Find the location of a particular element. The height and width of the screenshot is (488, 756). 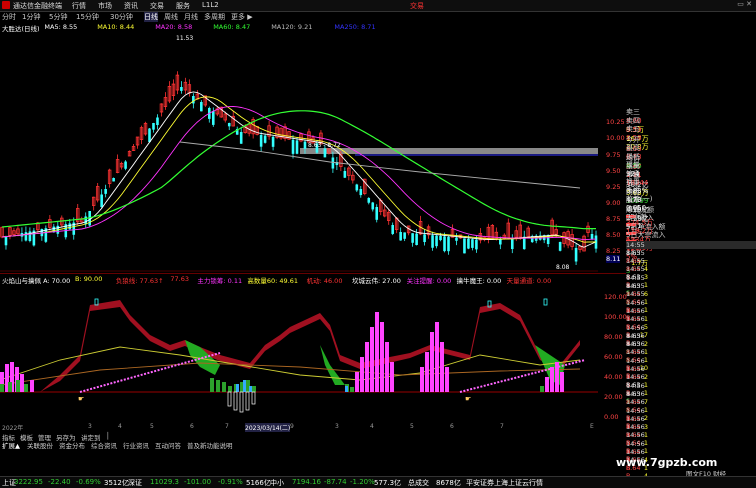

tick-row: 14:56 8.64 5 B is located at coordinates (691, 323).